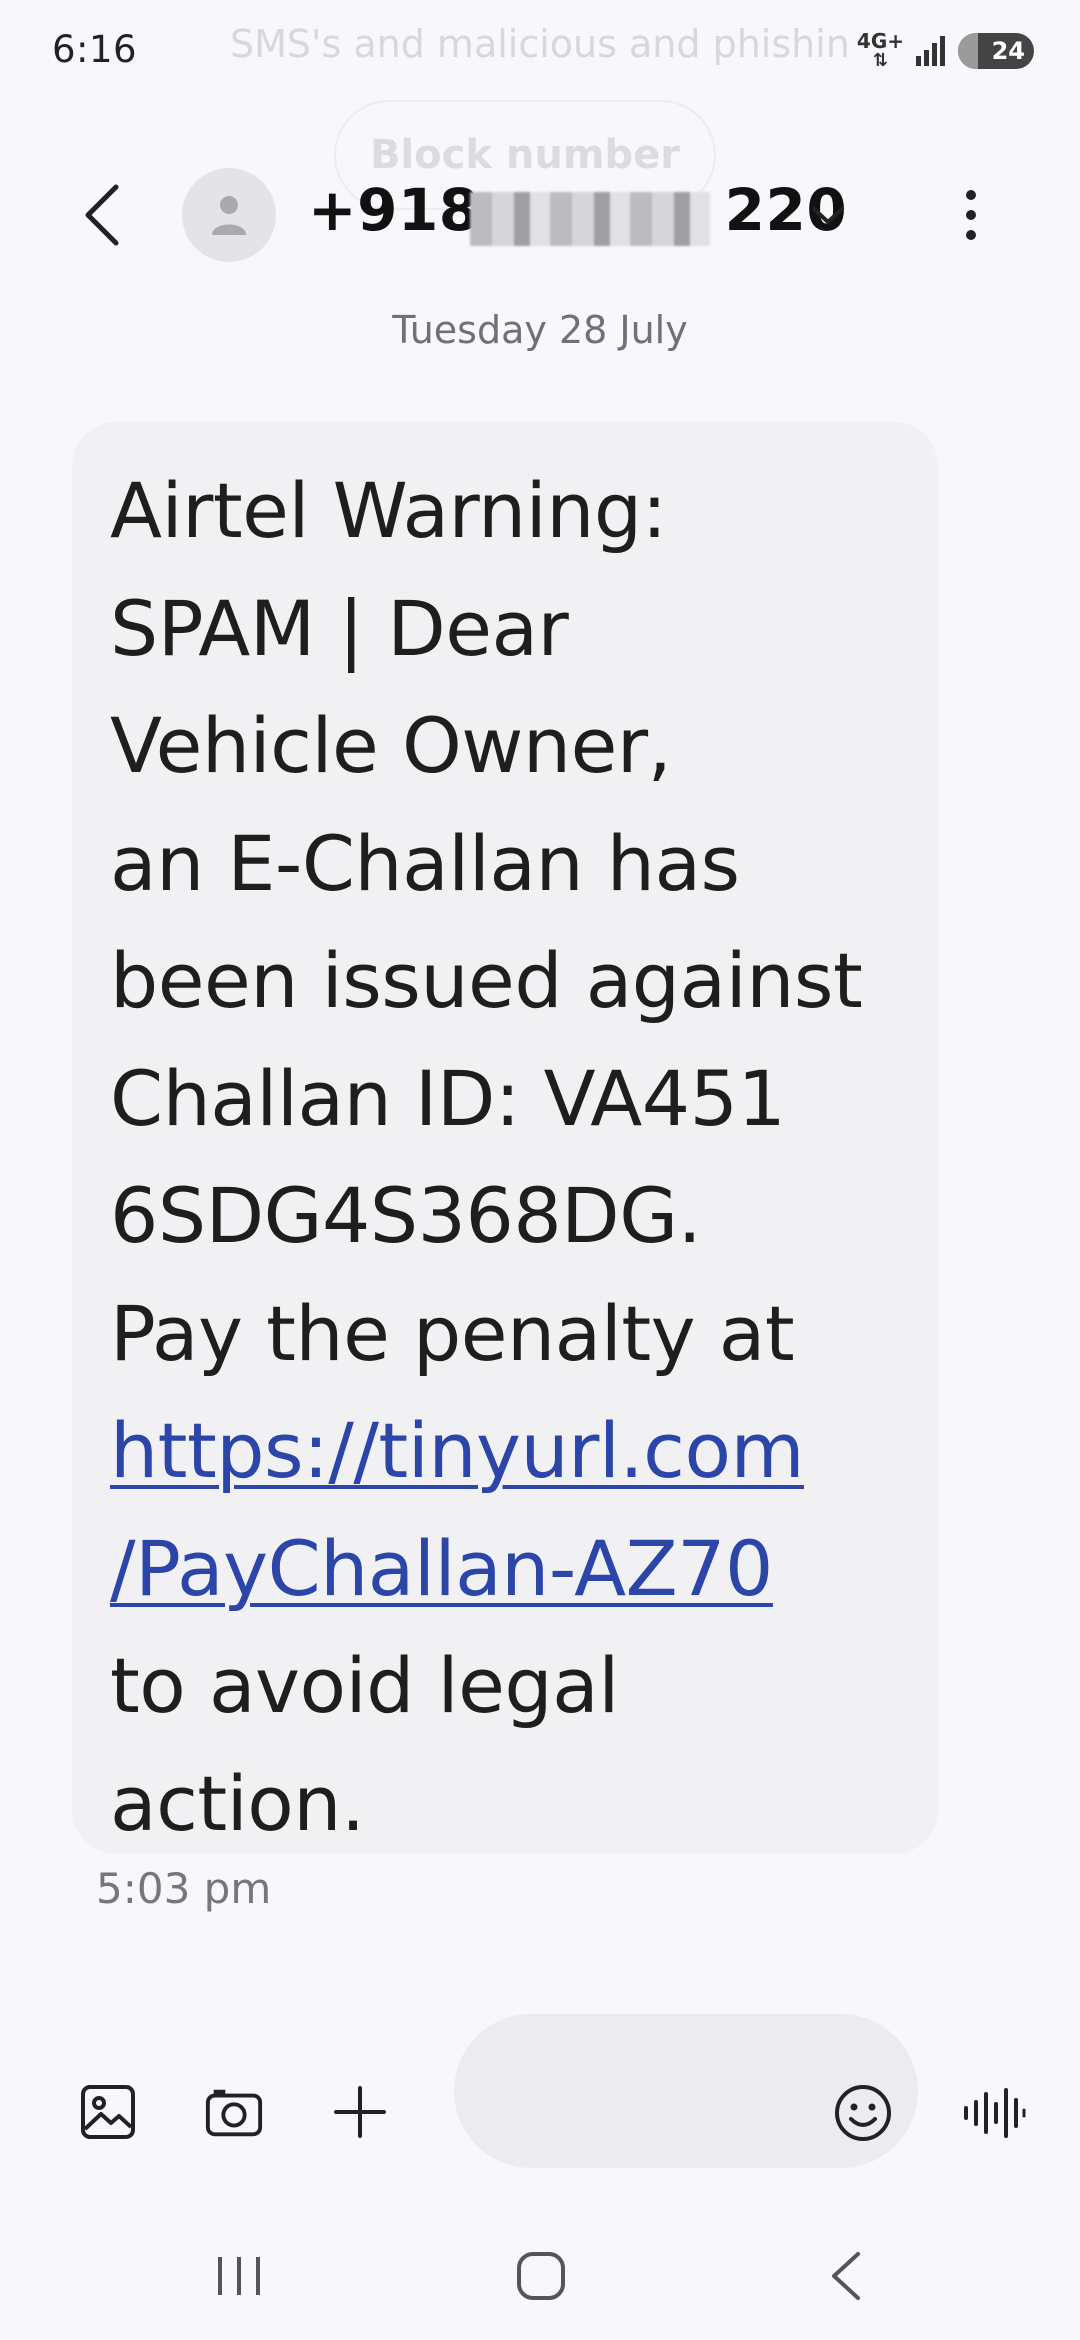 The width and height of the screenshot is (1080, 2340). Describe the element at coordinates (406, 1215) in the screenshot. I see `message-line: 6SDG4S368DG.` at that location.